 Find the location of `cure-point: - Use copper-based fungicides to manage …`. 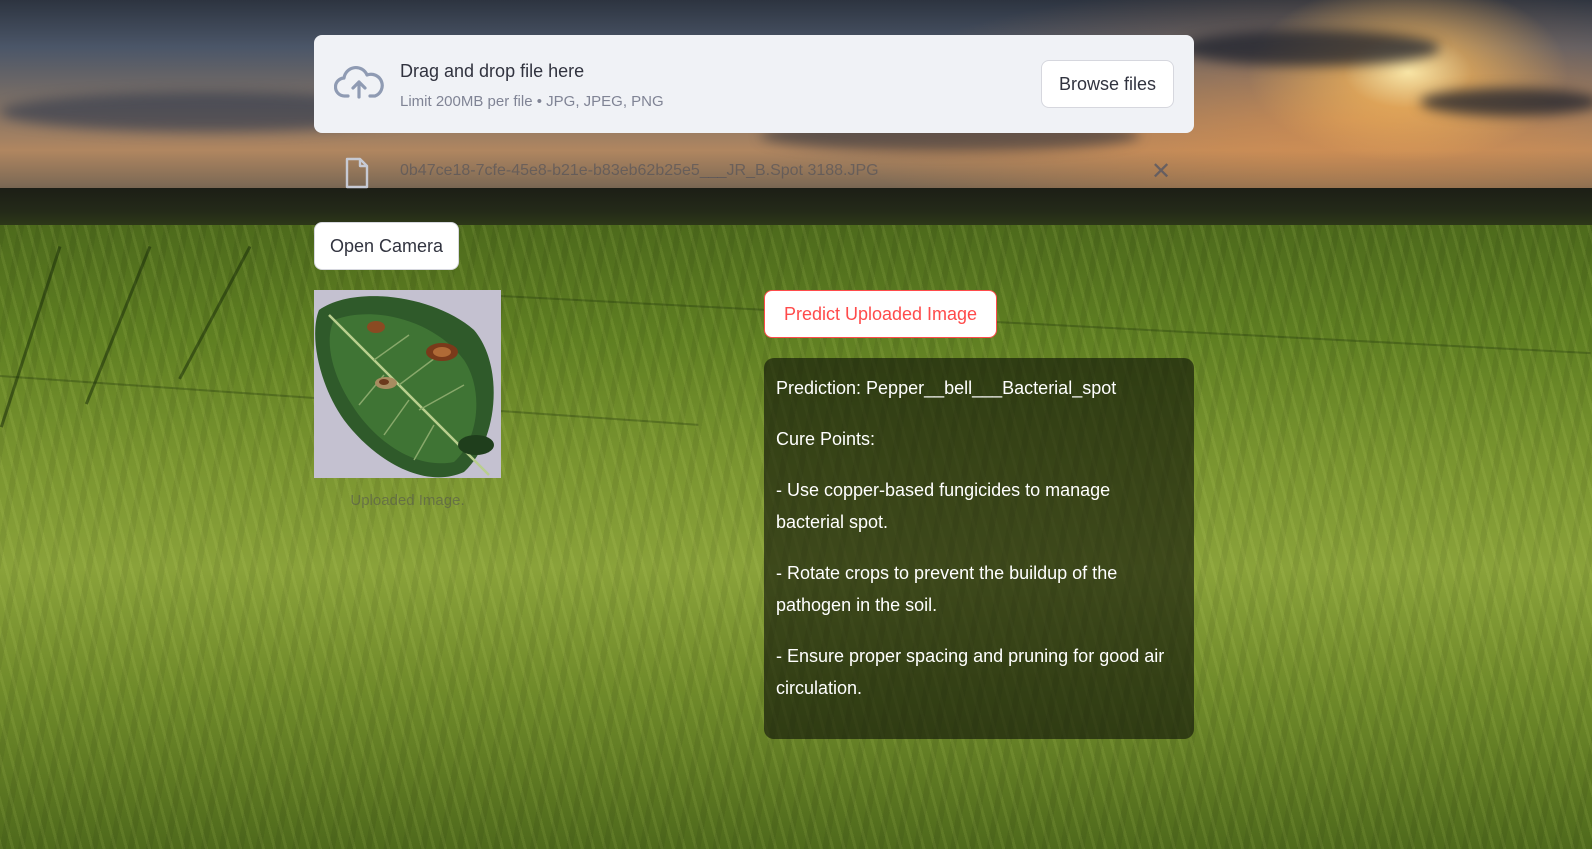

cure-point: - Use copper-based fungicides to manage … is located at coordinates (943, 506).